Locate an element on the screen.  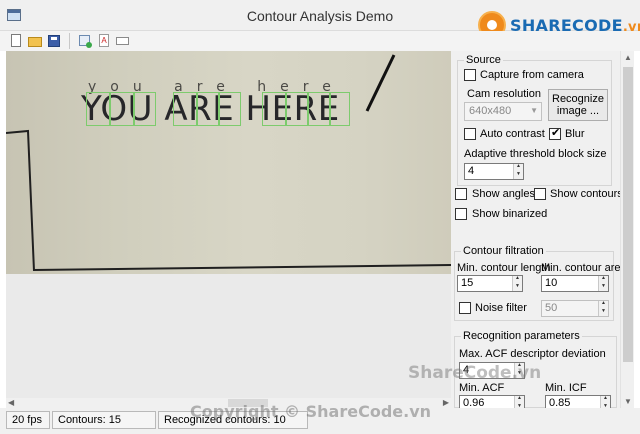
max-acf-label: Max. ACF descriptor deviation is located at coordinates (532, 354).